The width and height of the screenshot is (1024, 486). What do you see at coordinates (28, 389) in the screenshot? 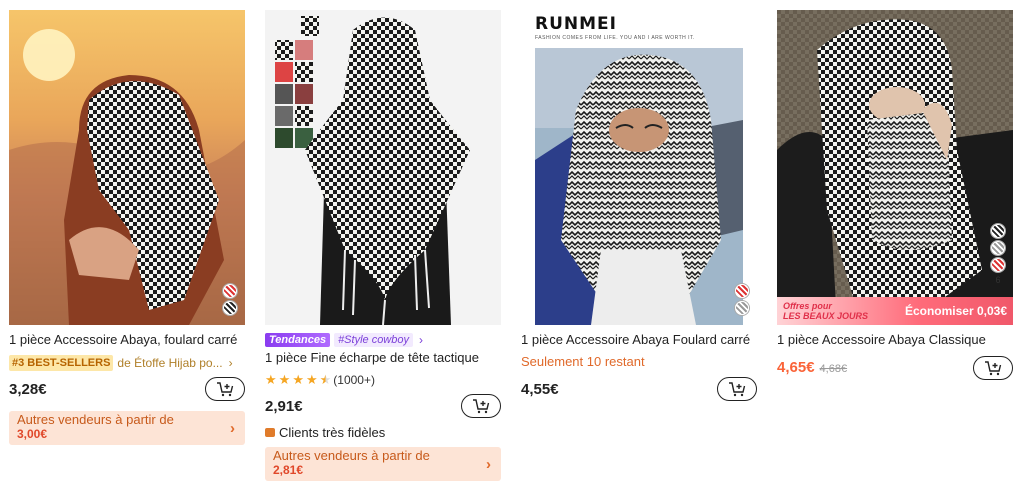
I see `product-price: 3,28€` at bounding box center [28, 389].